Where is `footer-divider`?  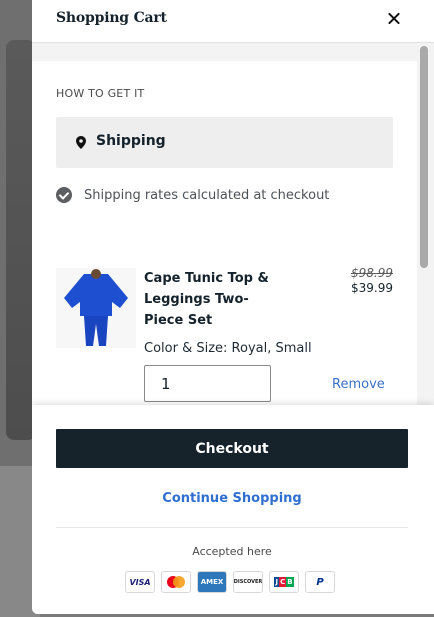 footer-divider is located at coordinates (232, 527).